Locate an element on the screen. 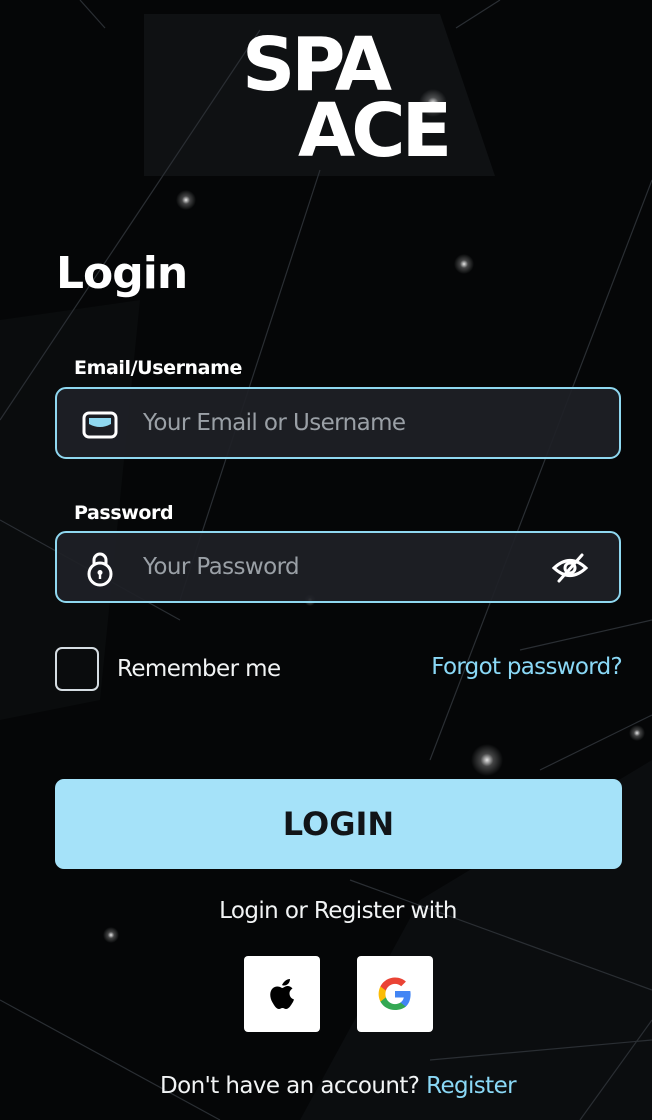 This screenshot has height=1120, width=652. social-login-prompt: Login or Register with is located at coordinates (338, 911).